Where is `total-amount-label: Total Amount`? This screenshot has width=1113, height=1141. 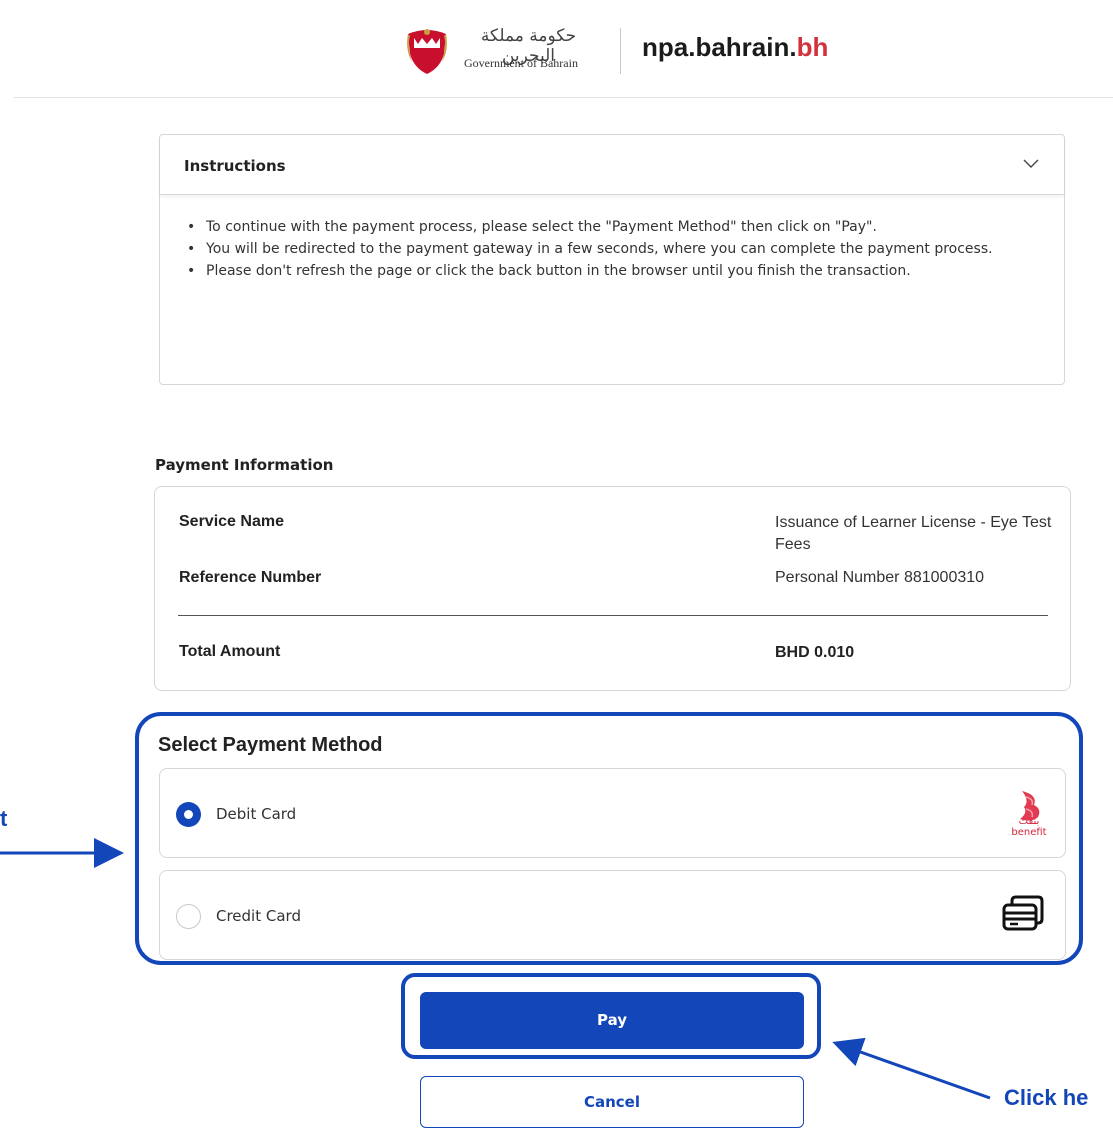 total-amount-label: Total Amount is located at coordinates (230, 651).